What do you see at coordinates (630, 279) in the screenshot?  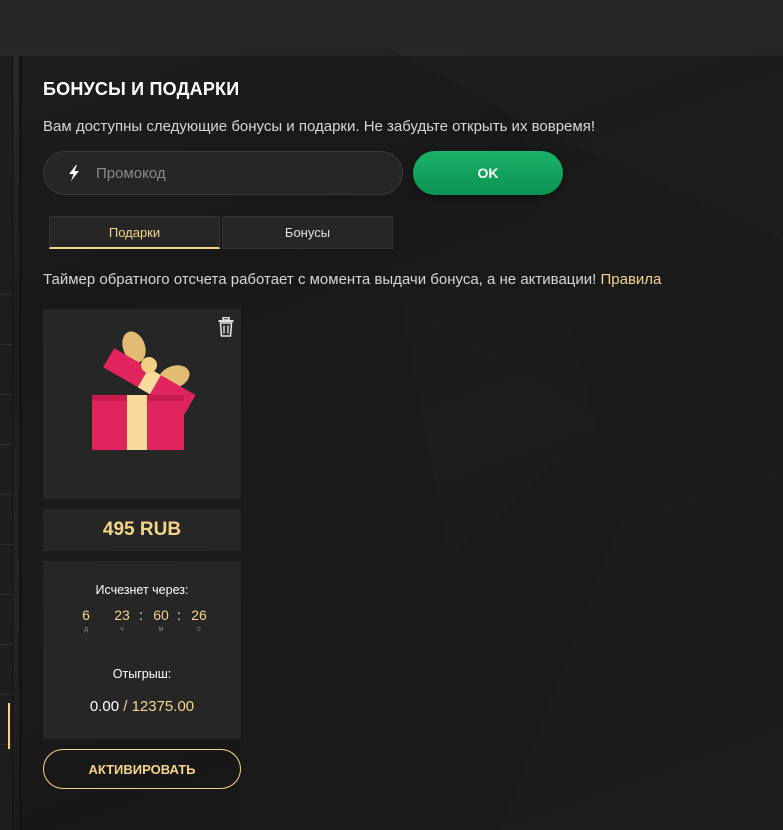 I see `rules-link: Правила` at bounding box center [630, 279].